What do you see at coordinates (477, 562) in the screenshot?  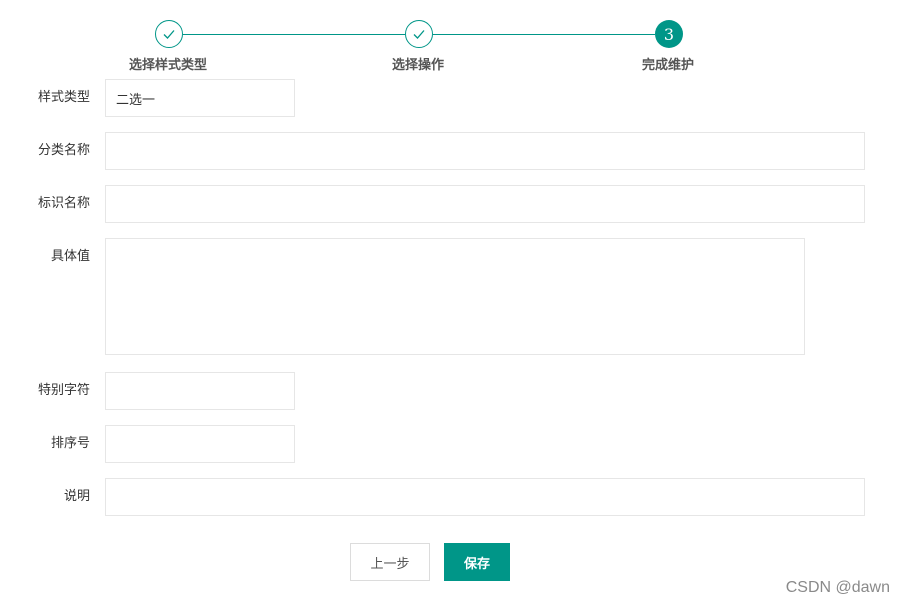 I see `save-button: 保存` at bounding box center [477, 562].